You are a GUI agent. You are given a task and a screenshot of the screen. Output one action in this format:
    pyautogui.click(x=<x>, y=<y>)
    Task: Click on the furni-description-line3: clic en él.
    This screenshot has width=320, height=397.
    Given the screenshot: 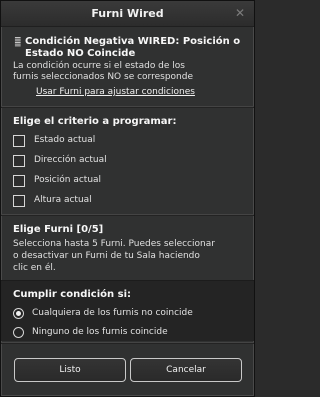 What is the action you would take?
    pyautogui.click(x=34, y=268)
    